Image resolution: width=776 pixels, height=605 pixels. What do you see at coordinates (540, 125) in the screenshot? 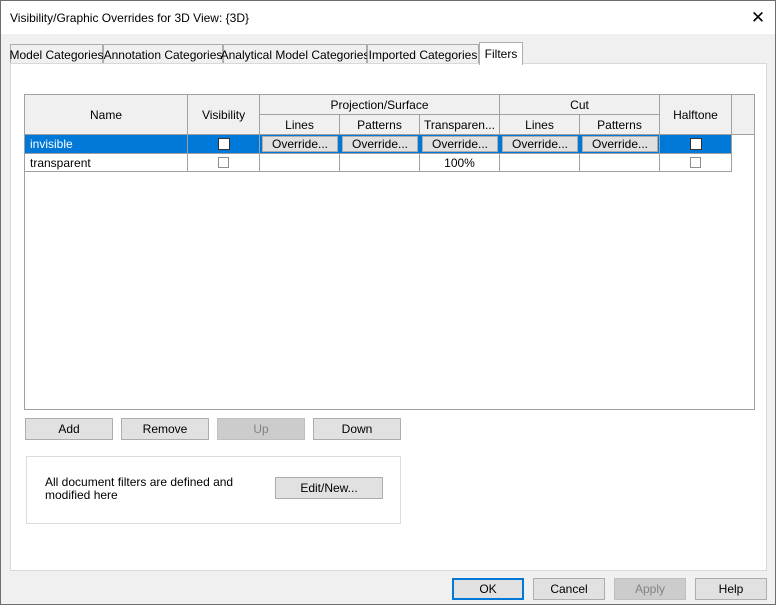
I see `header-cut-lines: Lines` at bounding box center [540, 125].